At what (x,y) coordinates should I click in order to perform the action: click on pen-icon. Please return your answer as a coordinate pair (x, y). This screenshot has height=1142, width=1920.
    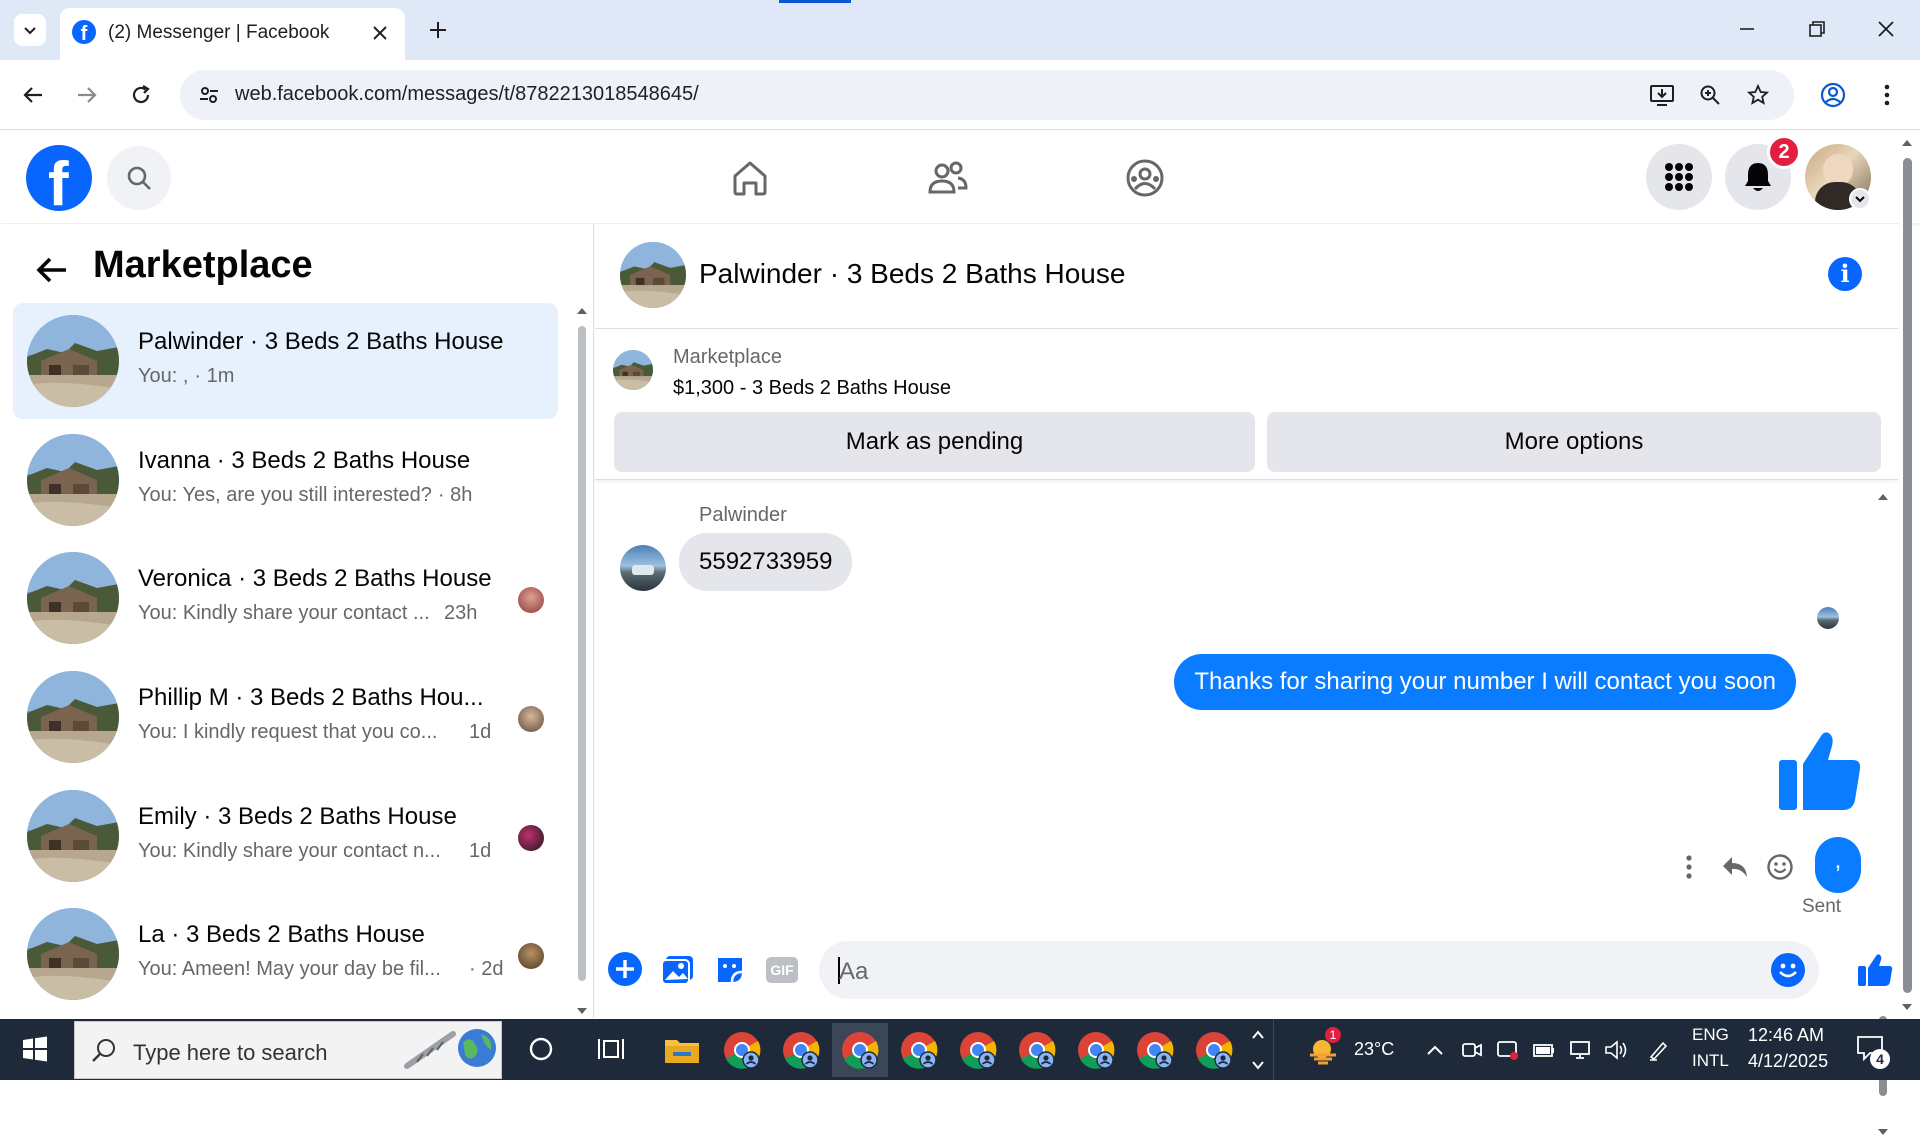
    Looking at the image, I should click on (1658, 1050).